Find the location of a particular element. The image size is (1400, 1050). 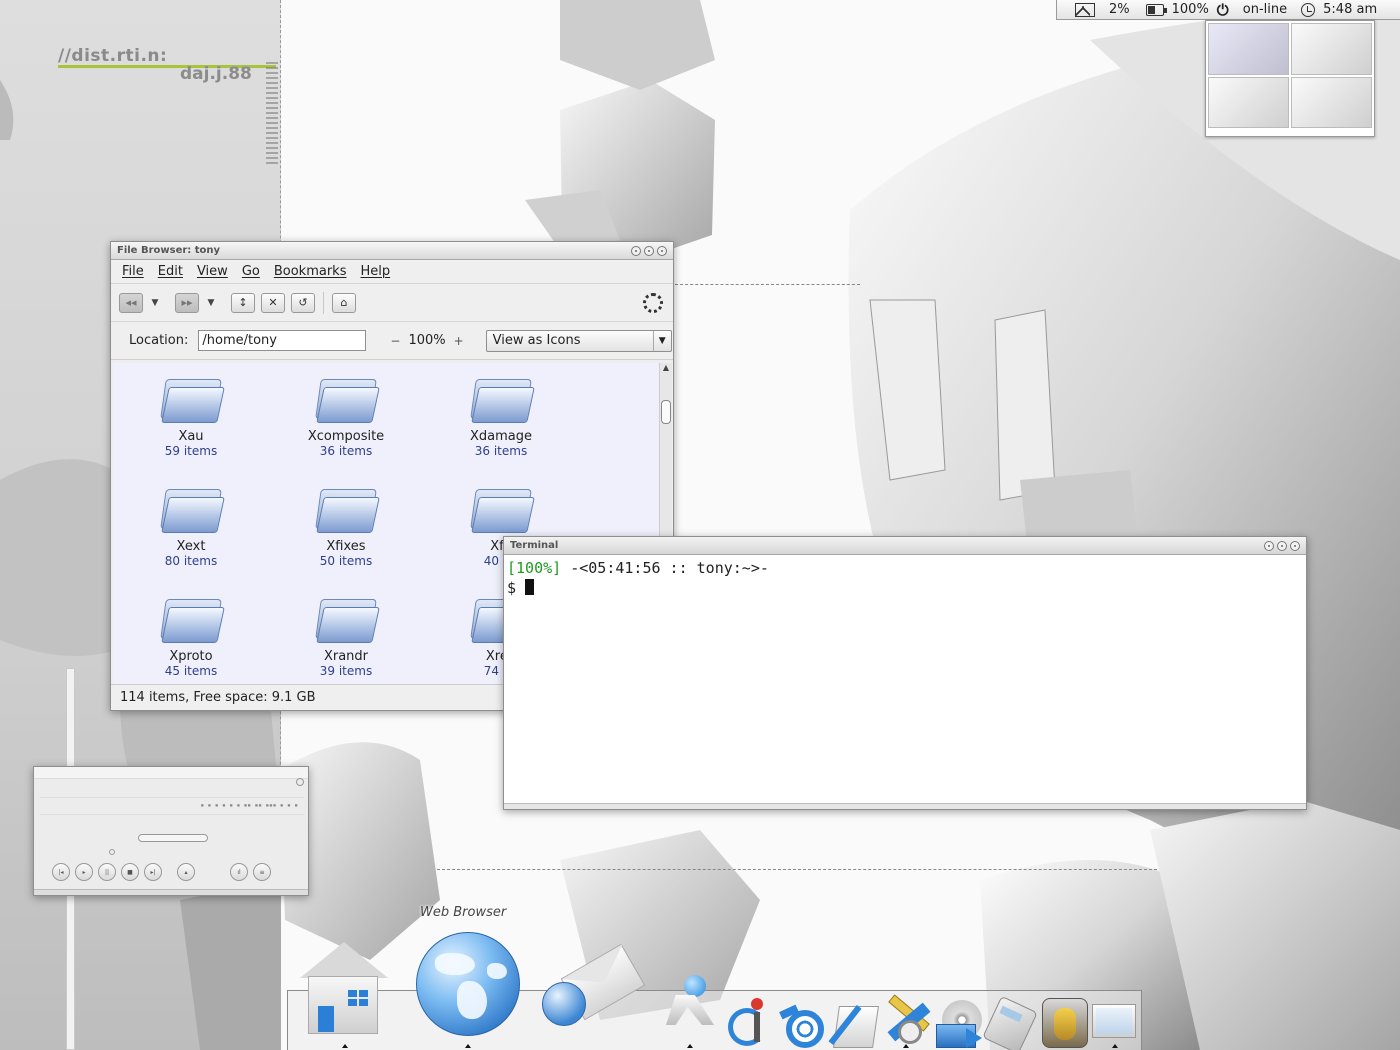

folder-item: Xproto 45 items is located at coordinates (191, 635).